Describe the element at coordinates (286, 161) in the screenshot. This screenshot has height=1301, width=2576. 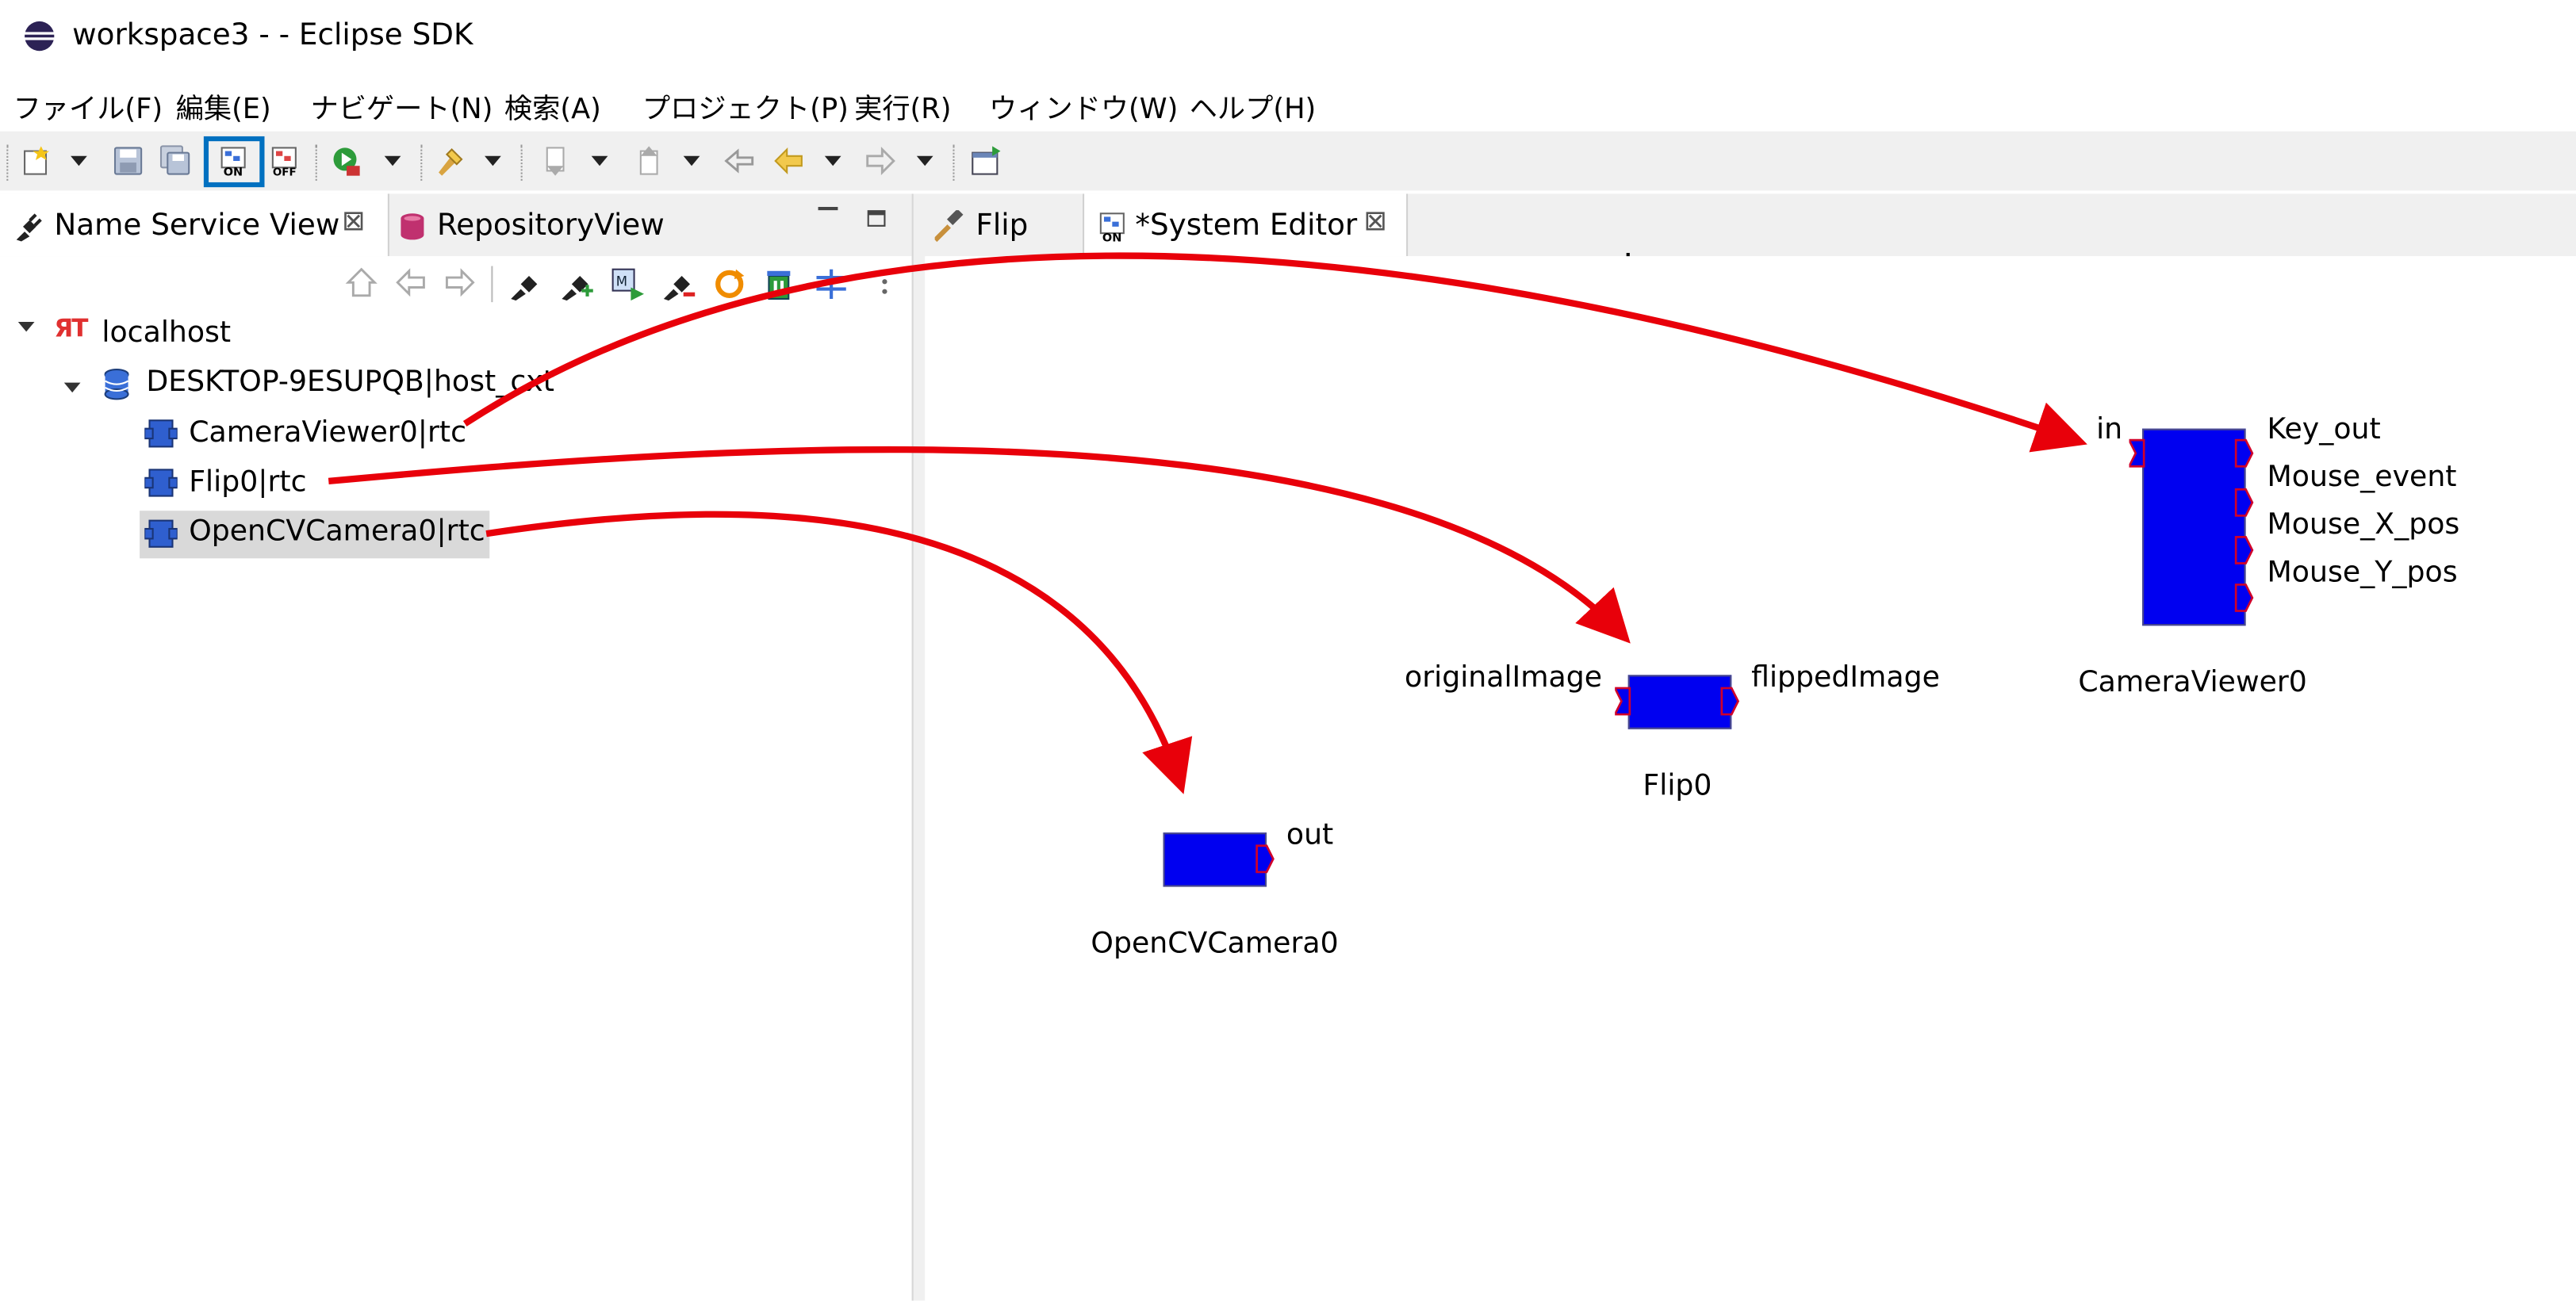
I see `offline-editor-icon: OFF` at that location.